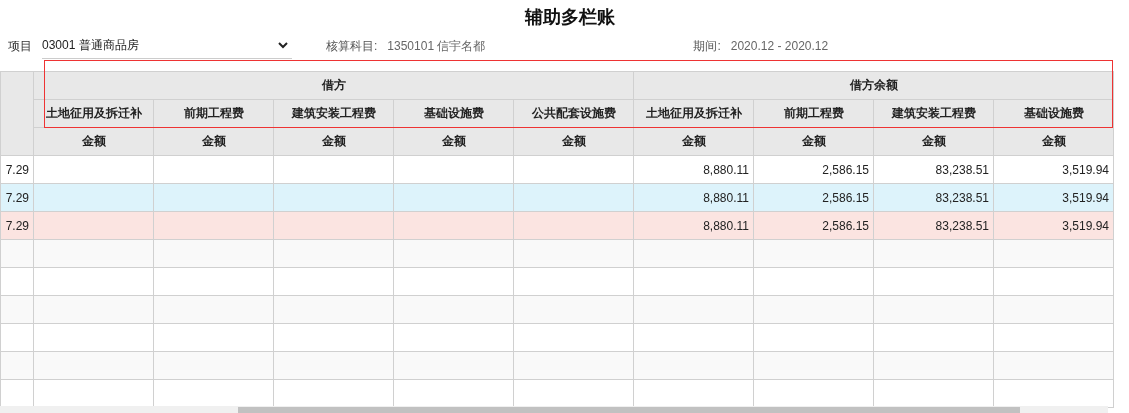 The width and height of the screenshot is (1129, 413). What do you see at coordinates (779, 46) in the screenshot?
I see `filter-value: 2020.12 - 2020.12` at bounding box center [779, 46].